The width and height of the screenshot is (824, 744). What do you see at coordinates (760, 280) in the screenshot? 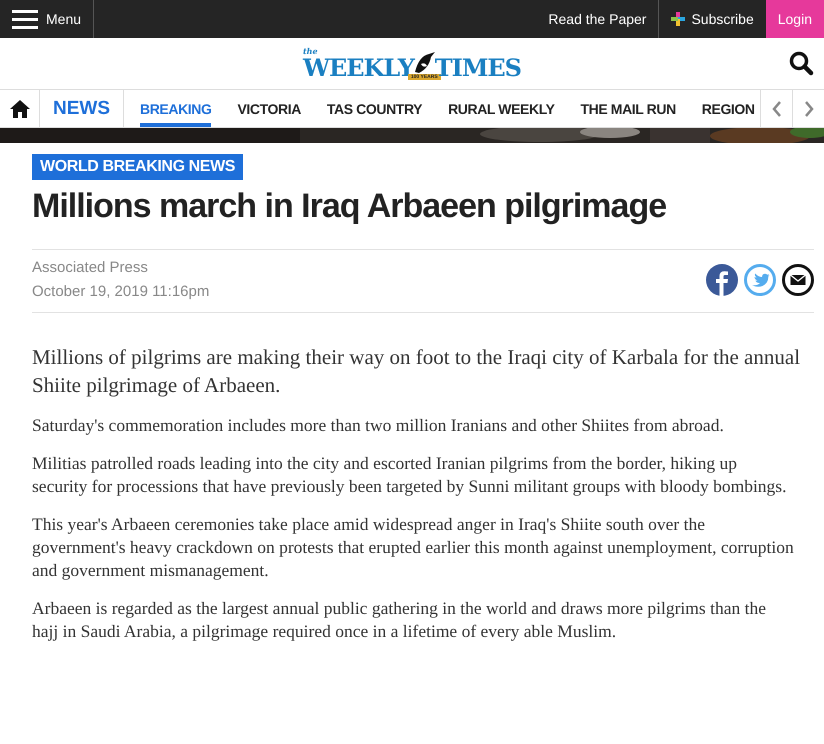
I see `bird-icon` at bounding box center [760, 280].